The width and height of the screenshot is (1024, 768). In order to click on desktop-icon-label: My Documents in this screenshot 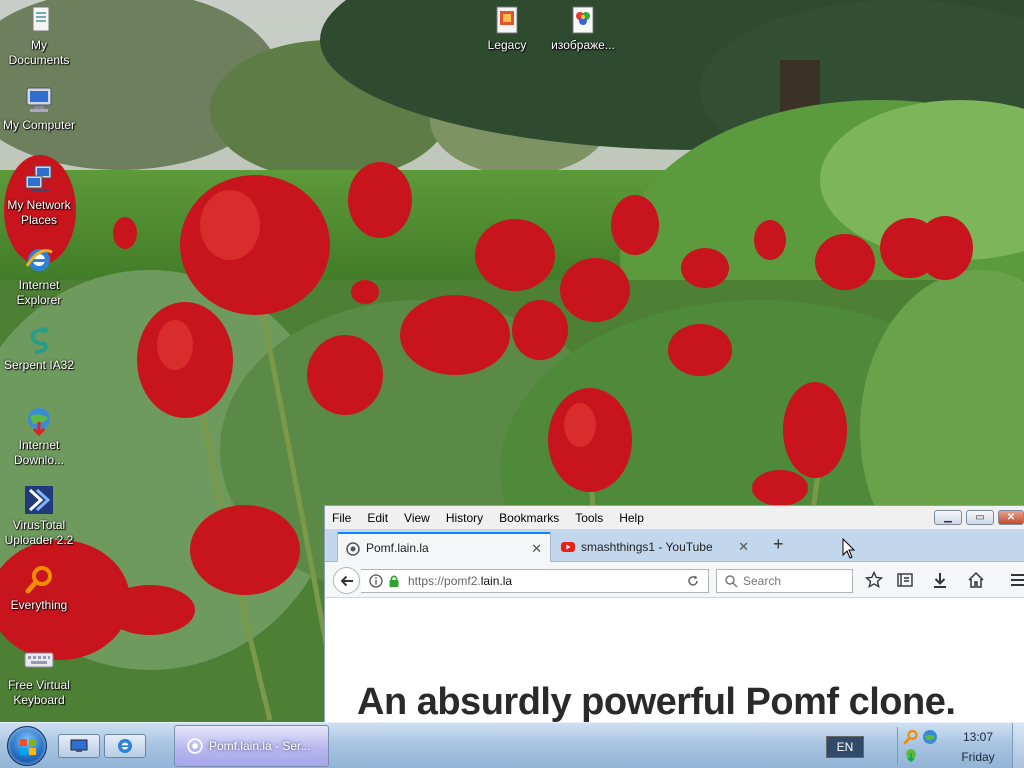, I will do `click(39, 52)`.